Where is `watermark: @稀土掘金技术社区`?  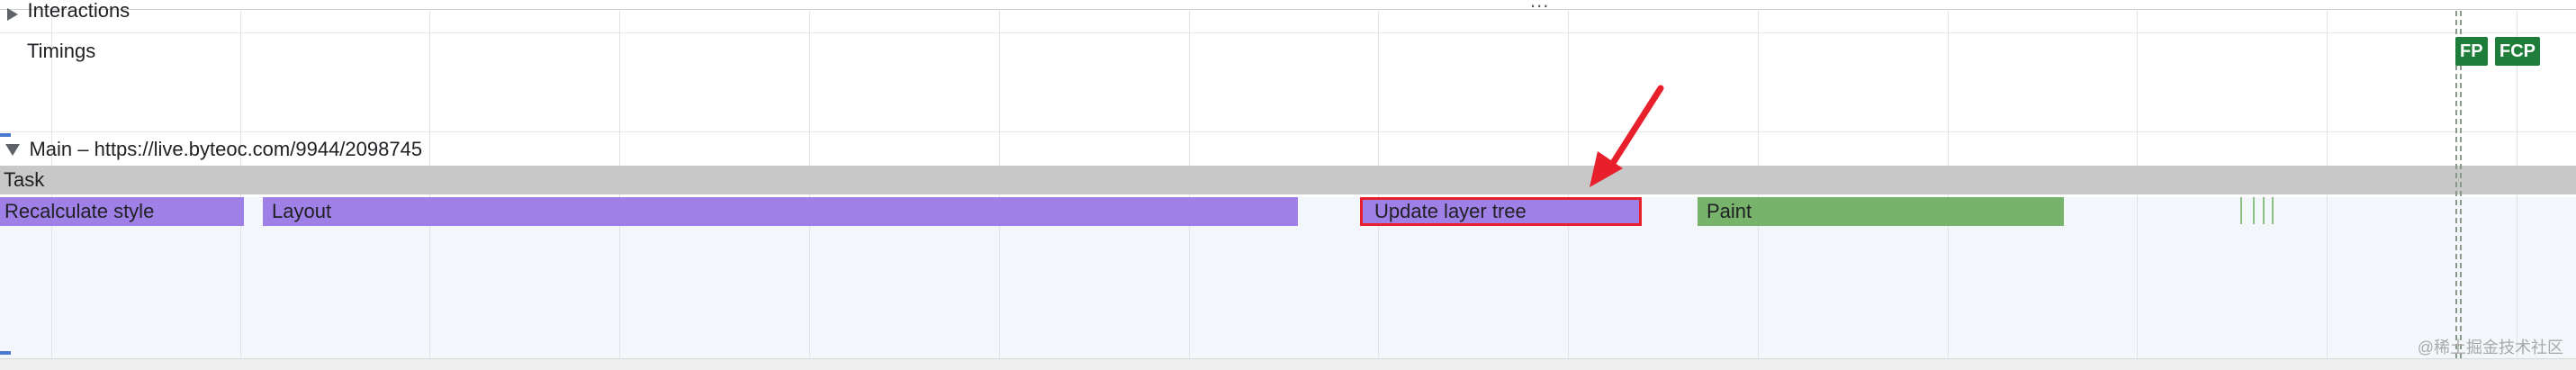
watermark: @稀土掘金技术社区 is located at coordinates (2490, 347).